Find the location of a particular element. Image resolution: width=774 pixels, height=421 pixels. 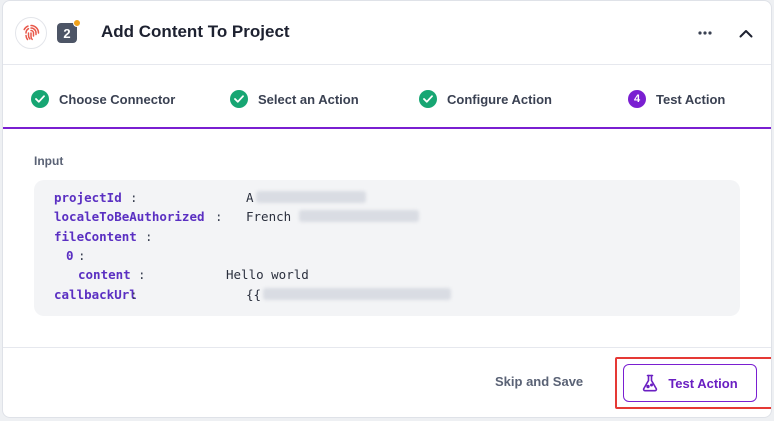

field-key: localeToBeAuthorized is located at coordinates (129, 216).